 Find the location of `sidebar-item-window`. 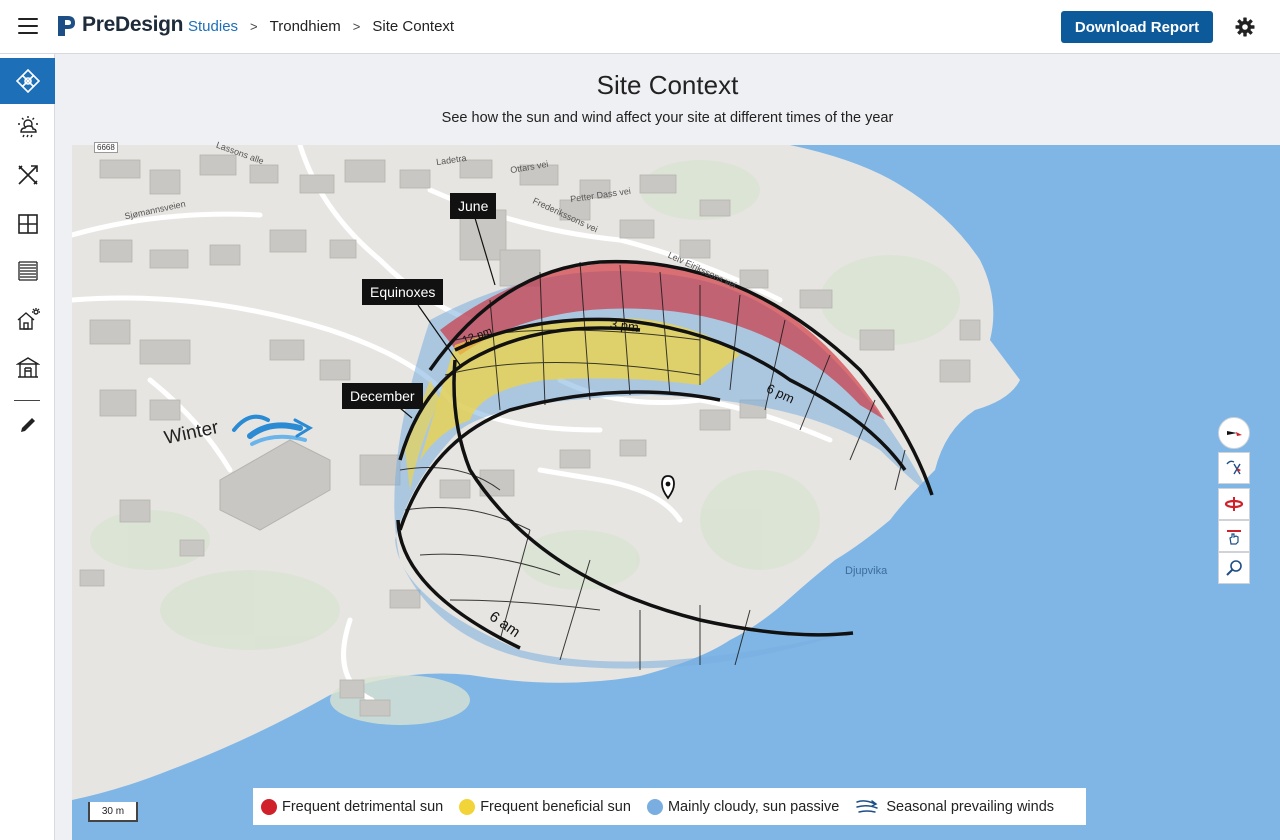

sidebar-item-window is located at coordinates (27, 224).